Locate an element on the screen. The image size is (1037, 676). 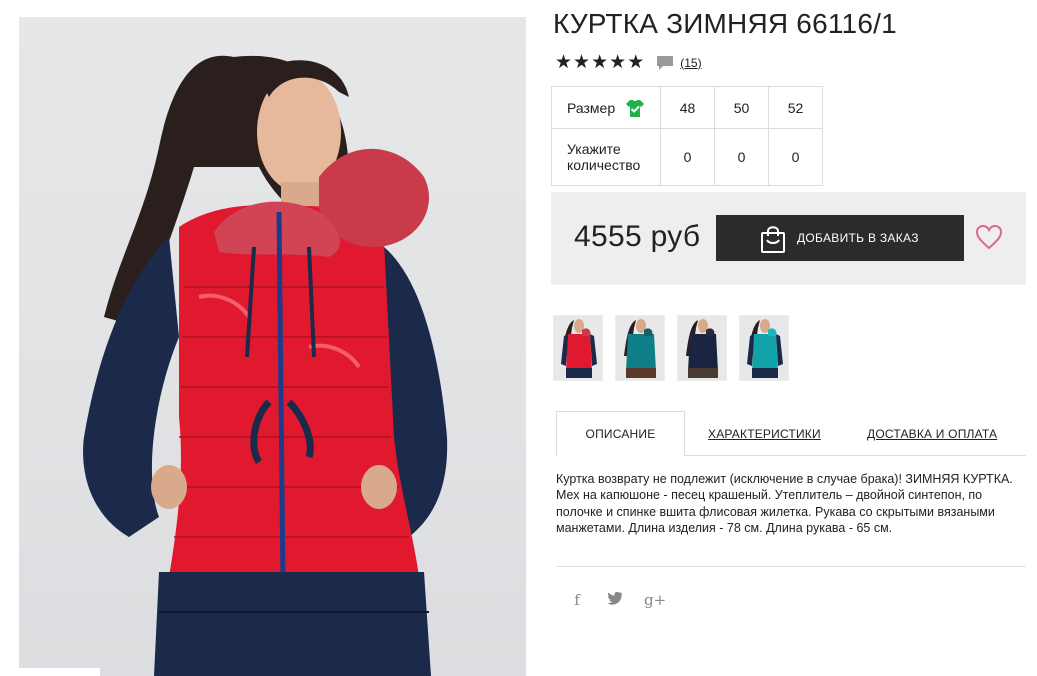
divider is located at coordinates (791, 566).